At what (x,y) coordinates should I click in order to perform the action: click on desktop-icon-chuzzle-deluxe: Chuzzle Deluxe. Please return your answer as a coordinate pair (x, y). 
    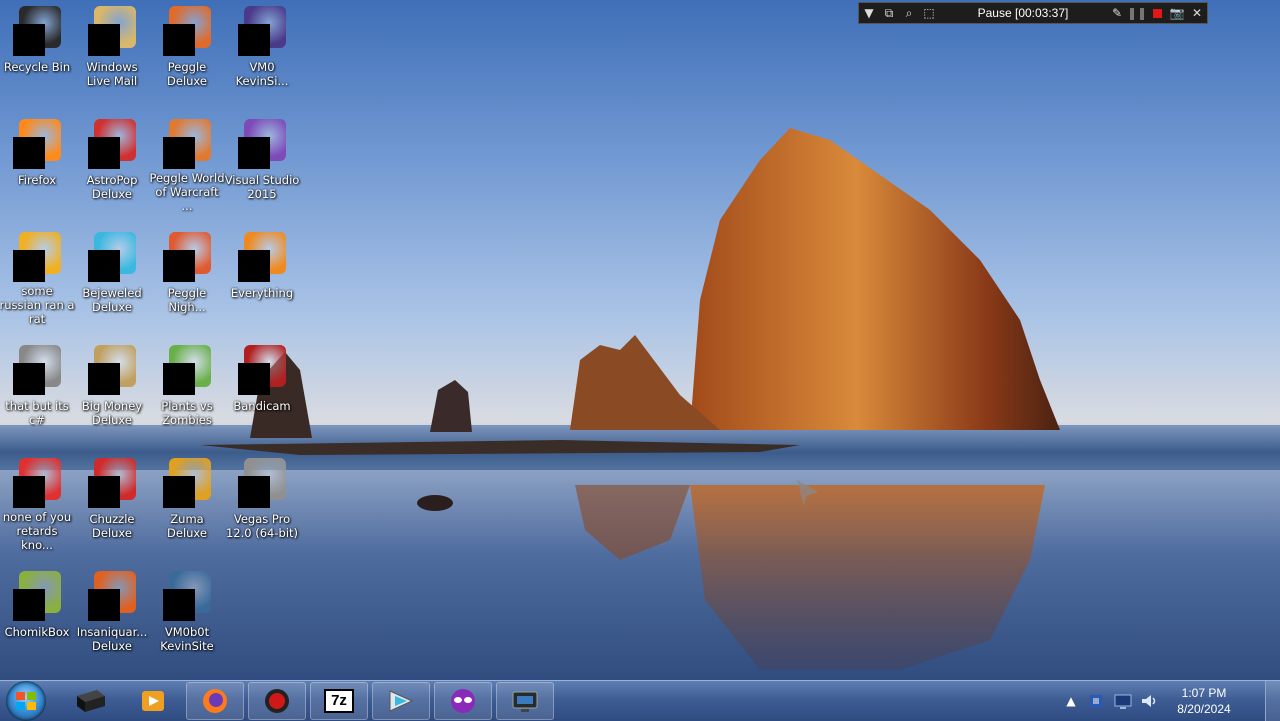
    Looking at the image, I should click on (112, 502).